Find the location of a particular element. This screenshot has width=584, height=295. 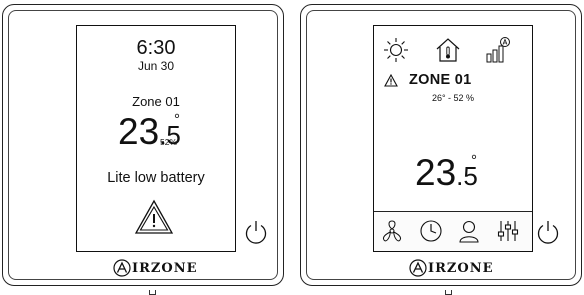

sun-icon is located at coordinates (396, 50).